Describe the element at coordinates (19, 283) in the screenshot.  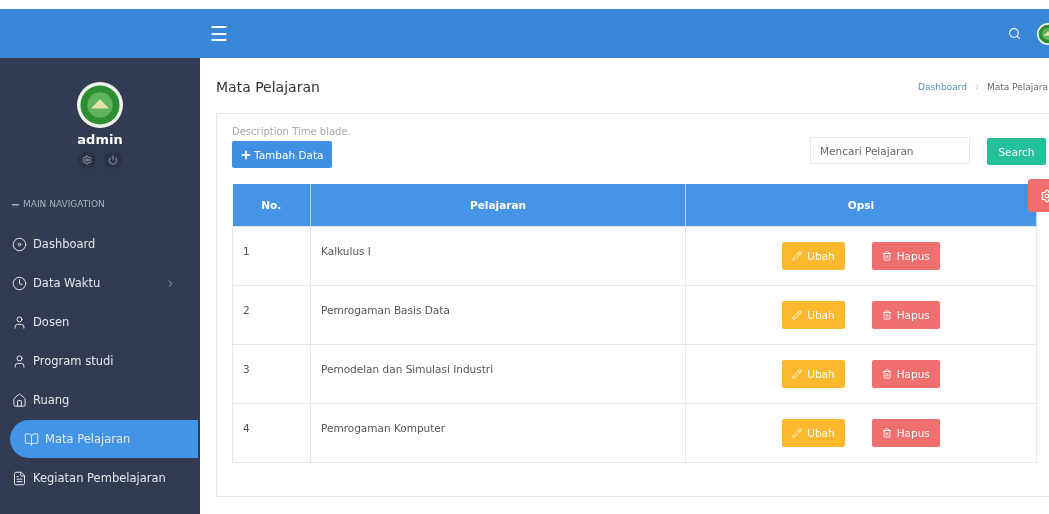
I see `clock-icon` at that location.